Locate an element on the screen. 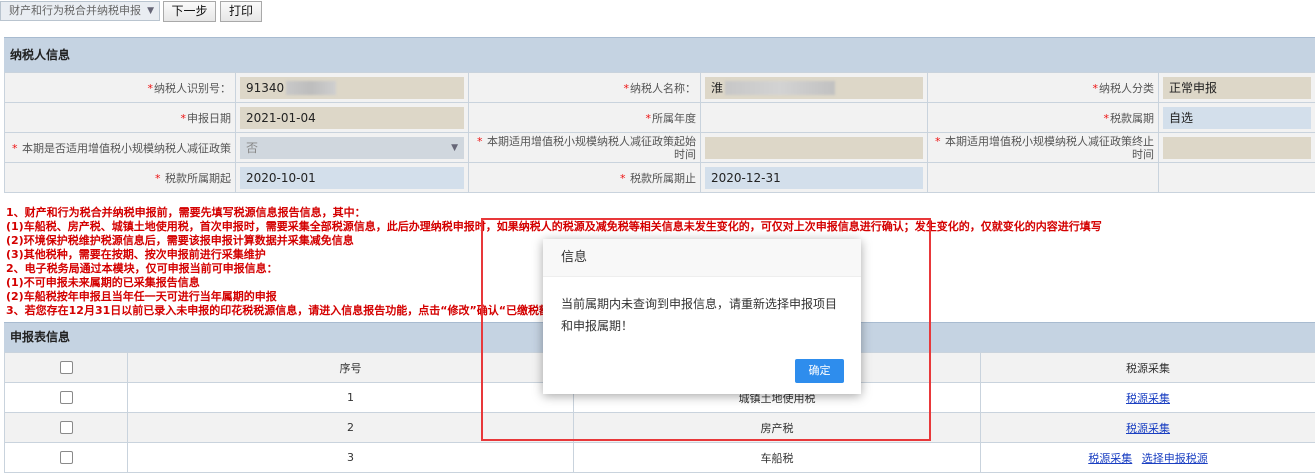 The image size is (1315, 473). taxpayer-id-field: 91340 is located at coordinates (352, 88).